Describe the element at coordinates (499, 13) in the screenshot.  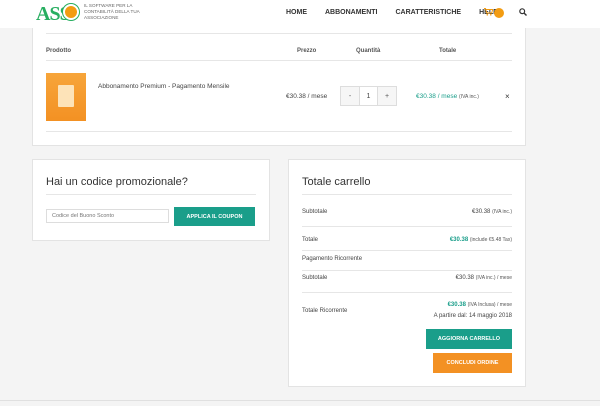
I see `cart-count-badge` at that location.